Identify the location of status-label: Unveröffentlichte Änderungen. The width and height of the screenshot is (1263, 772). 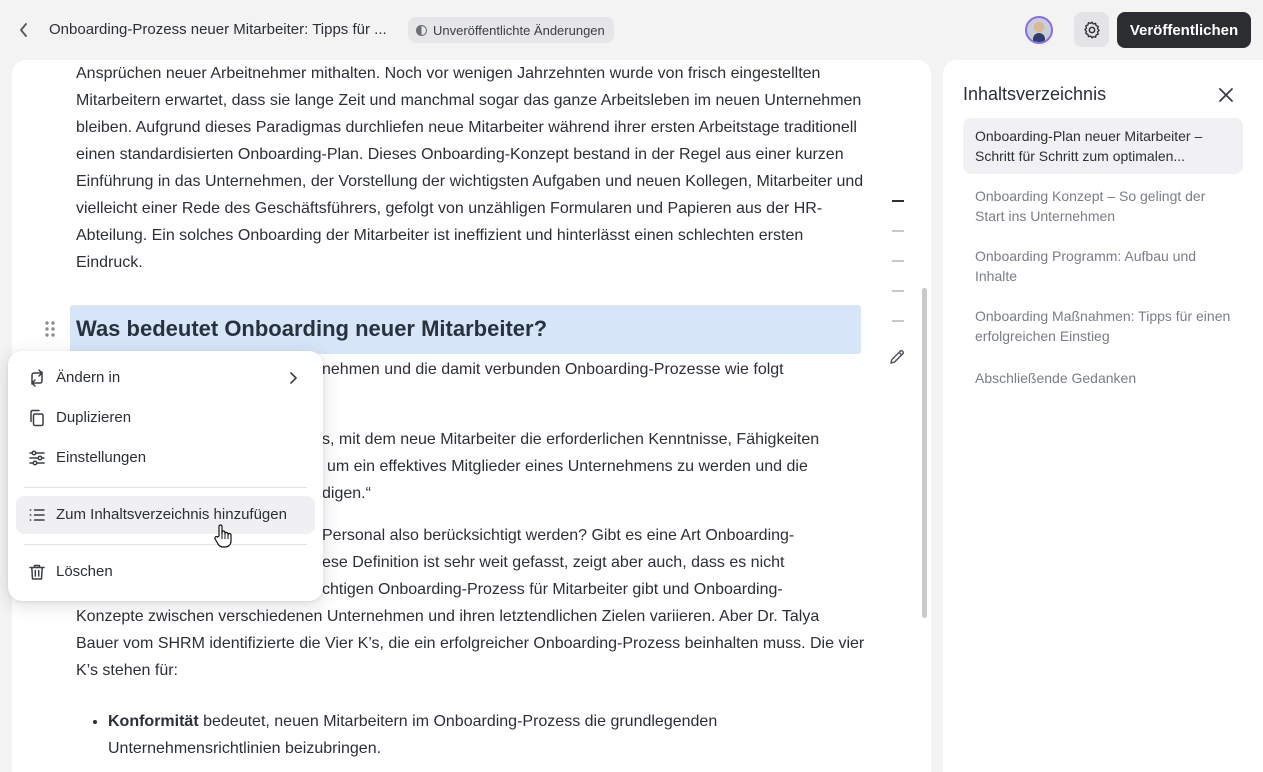
(519, 30).